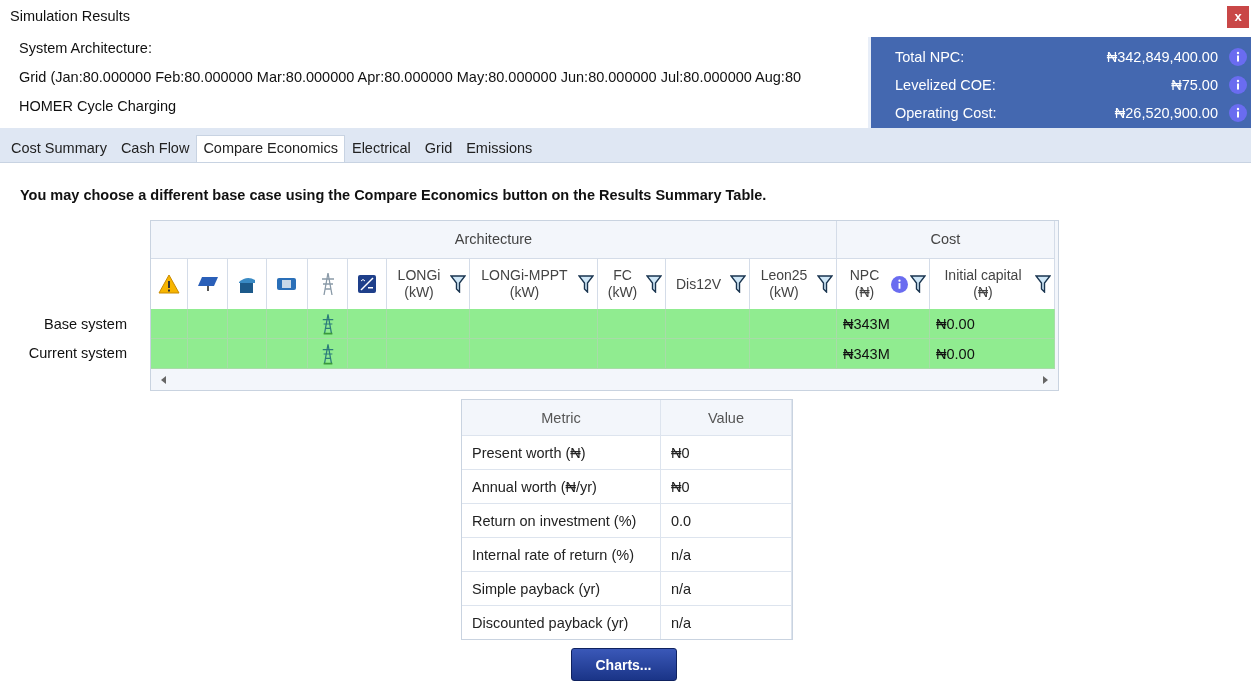 The height and width of the screenshot is (688, 1251). I want to click on column-header: Metric, so click(561, 417).